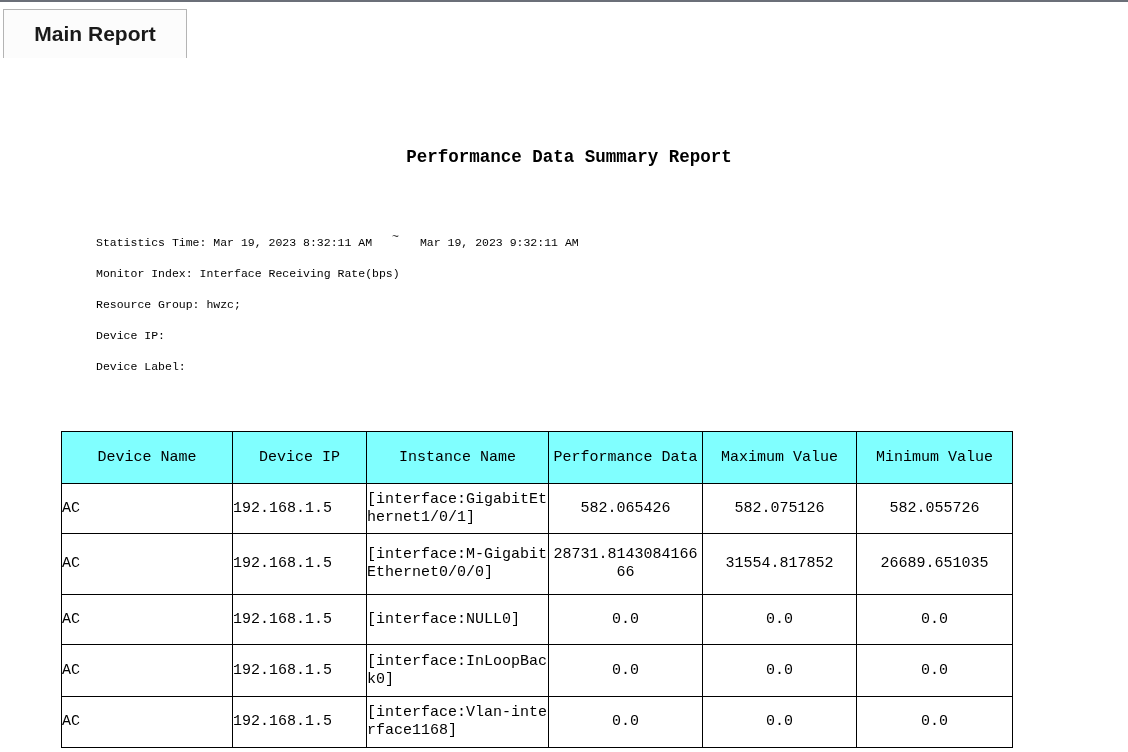 This screenshot has width=1128, height=752. What do you see at coordinates (457, 508) in the screenshot?
I see `table-cell: [interface:GigabitEthernet1/0/1]` at bounding box center [457, 508].